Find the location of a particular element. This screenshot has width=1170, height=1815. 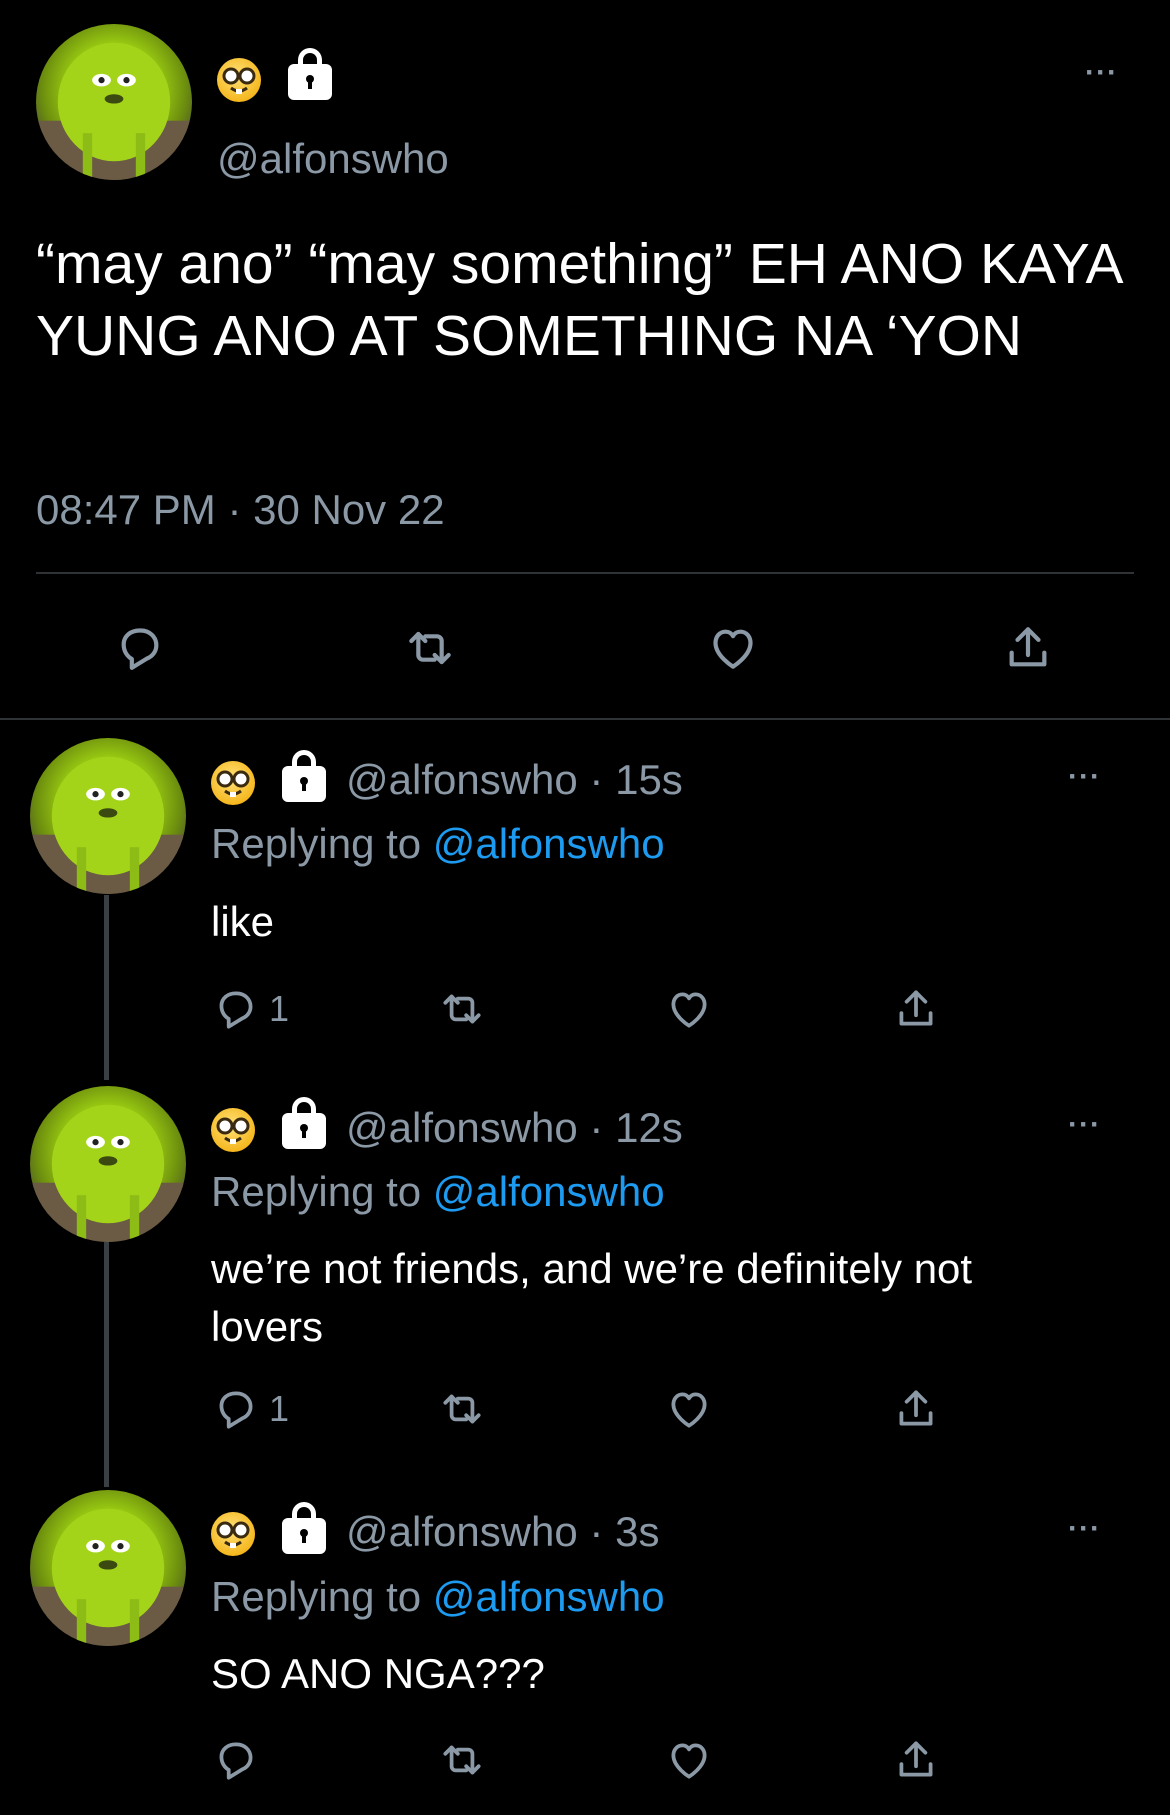

reply-header: @alfonswho · 12s is located at coordinates (514, 1128).